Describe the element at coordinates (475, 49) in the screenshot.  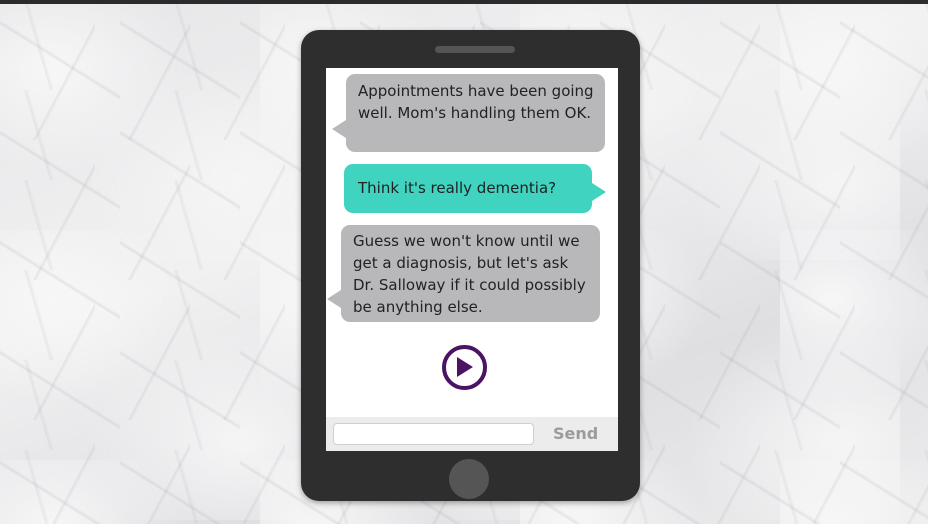
I see `phone-speaker` at that location.